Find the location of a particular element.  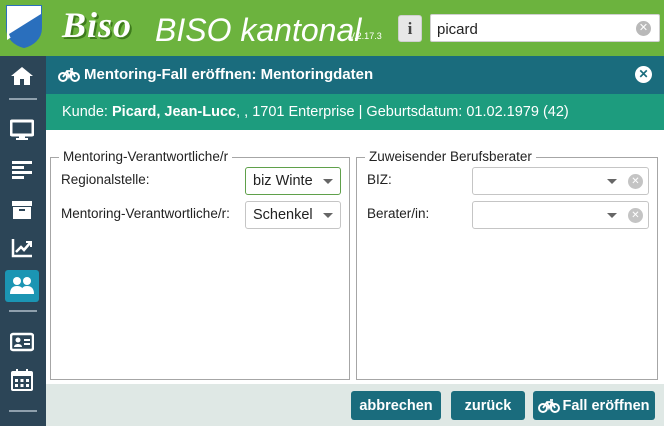

text-lines-icon is located at coordinates (22, 170).